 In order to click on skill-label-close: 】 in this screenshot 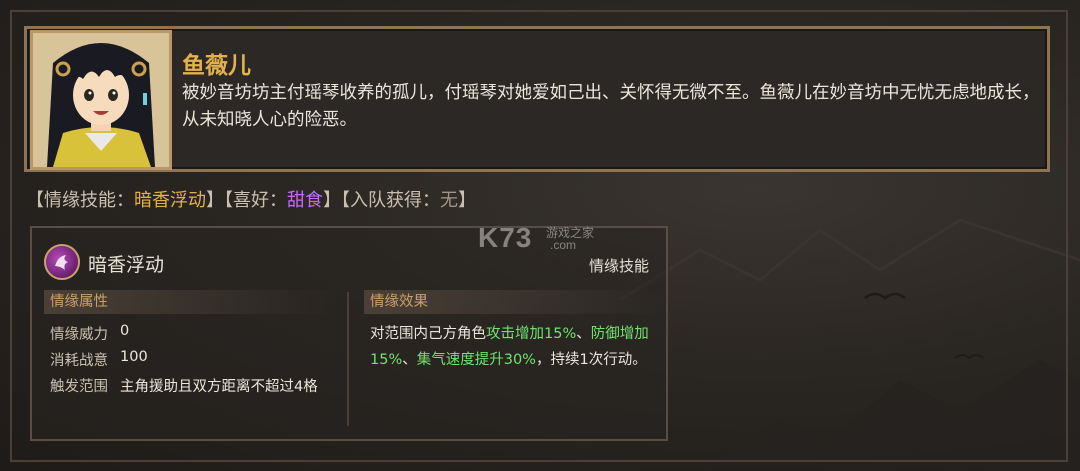, I will do `click(215, 200)`.